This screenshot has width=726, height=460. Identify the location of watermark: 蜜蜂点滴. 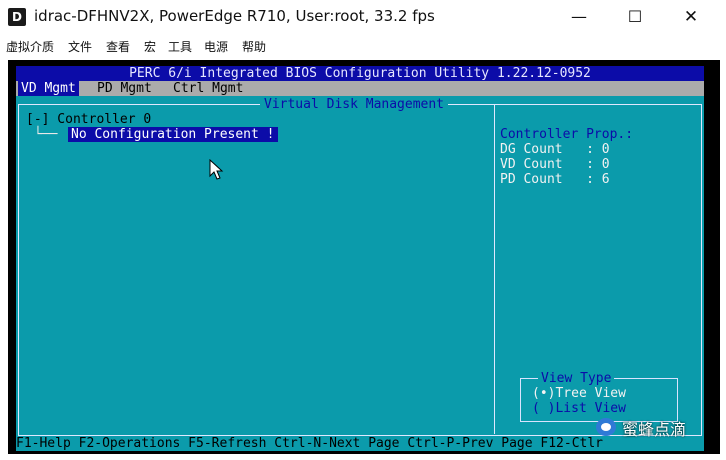
(656, 427).